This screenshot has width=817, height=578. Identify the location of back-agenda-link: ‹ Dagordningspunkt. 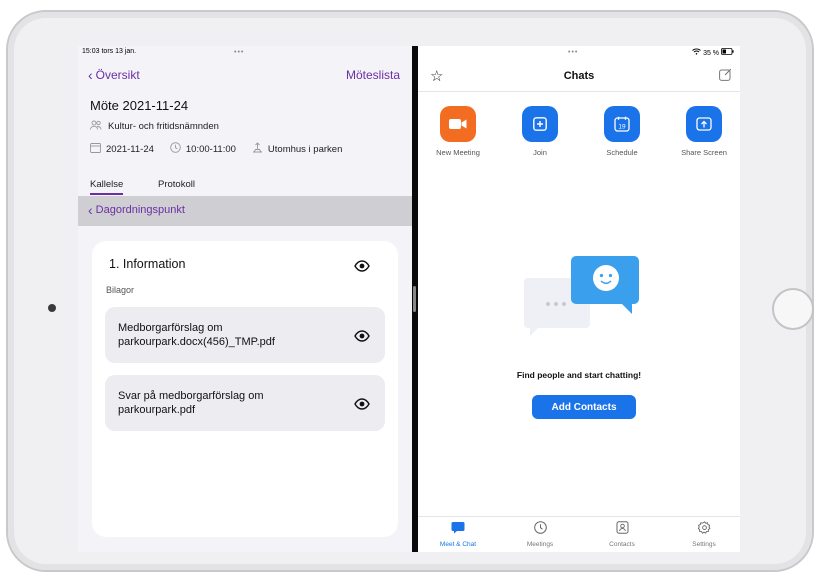
(136, 209).